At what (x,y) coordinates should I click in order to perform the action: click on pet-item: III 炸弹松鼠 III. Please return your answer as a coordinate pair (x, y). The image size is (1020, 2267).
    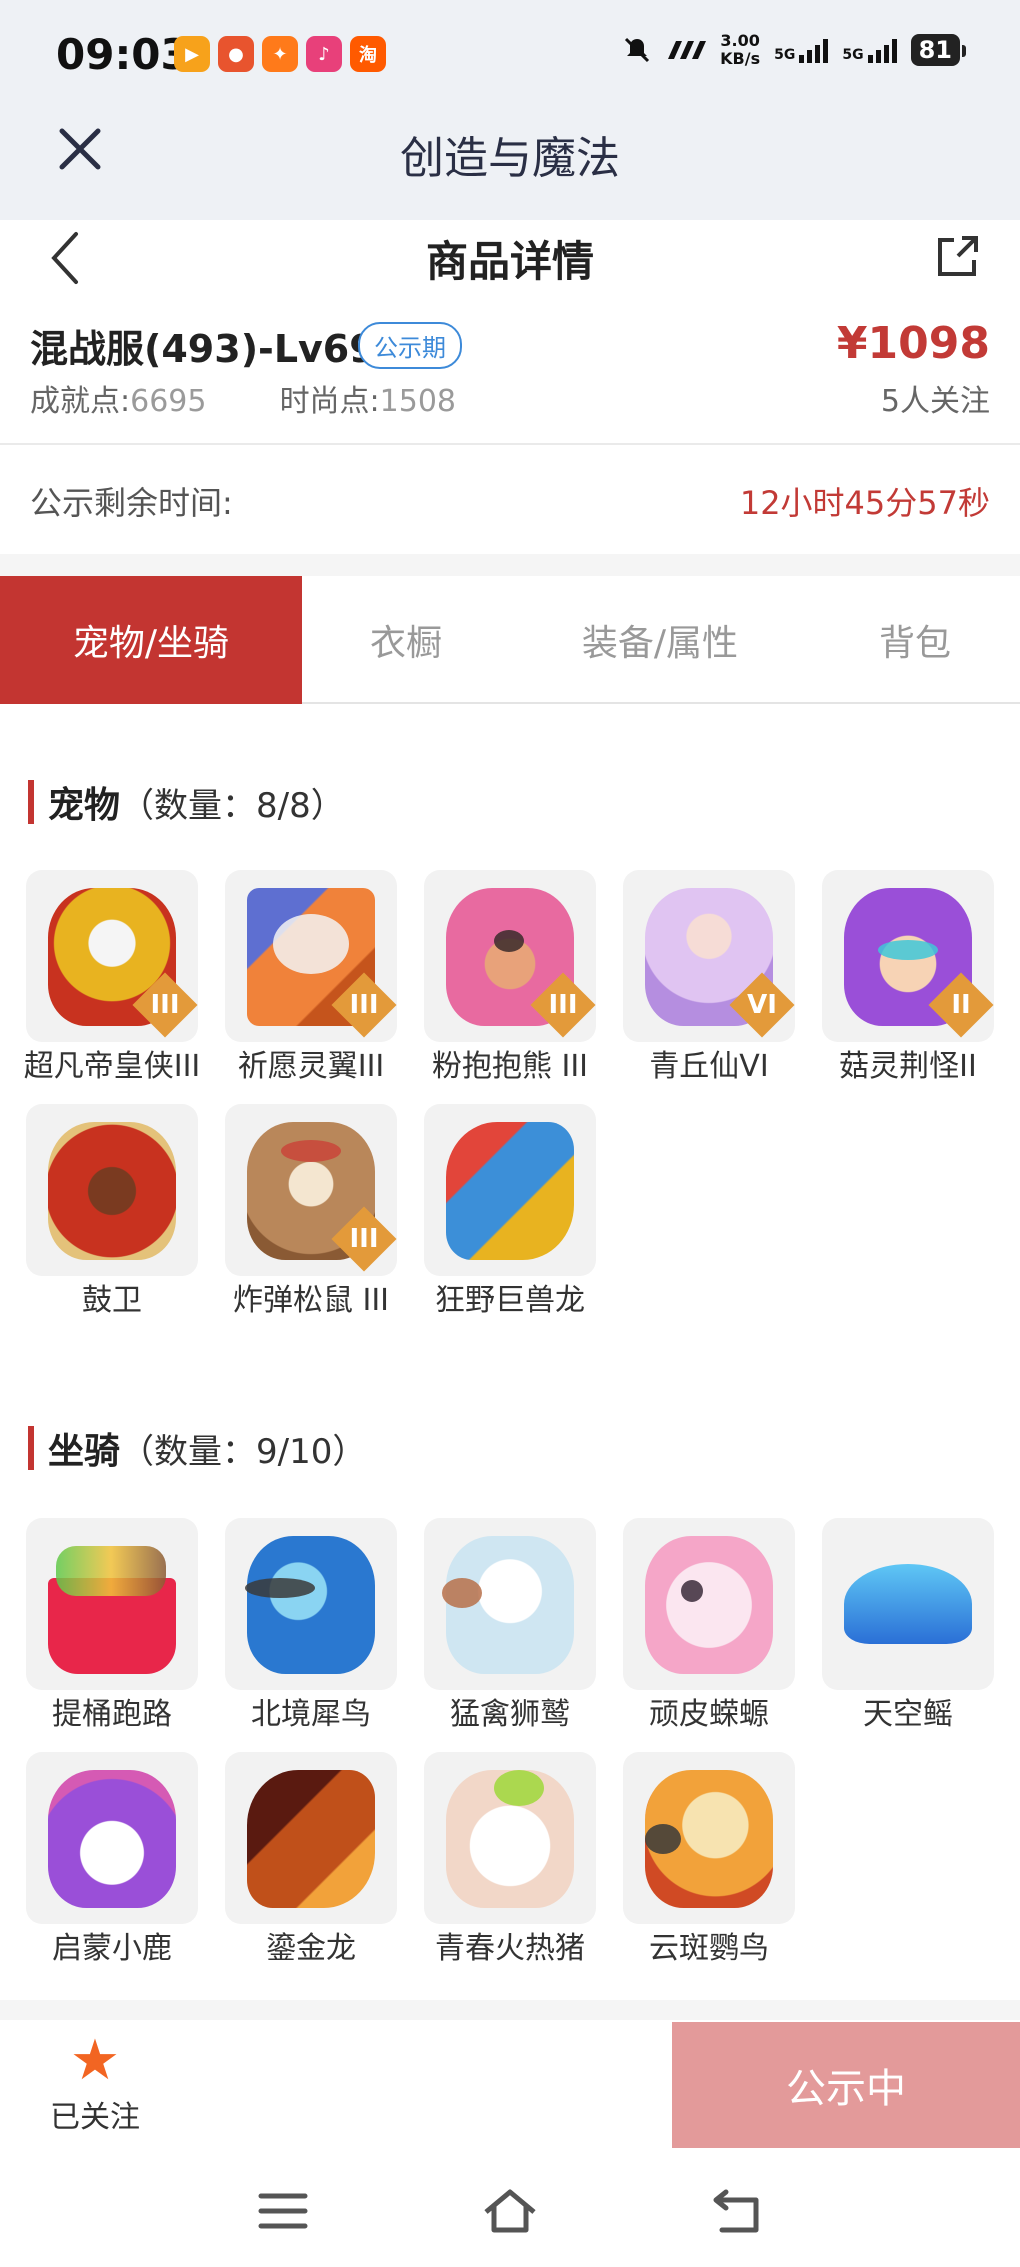
    Looking at the image, I should click on (311, 1212).